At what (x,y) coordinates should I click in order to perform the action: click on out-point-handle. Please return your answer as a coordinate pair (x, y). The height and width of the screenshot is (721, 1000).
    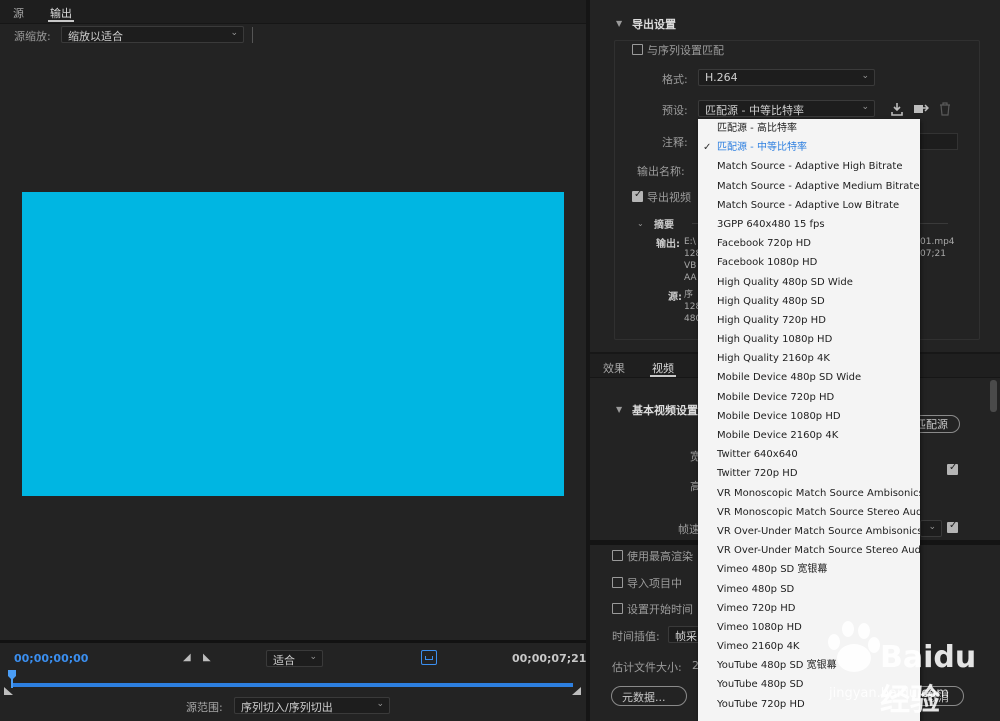
    Looking at the image, I should click on (576, 691).